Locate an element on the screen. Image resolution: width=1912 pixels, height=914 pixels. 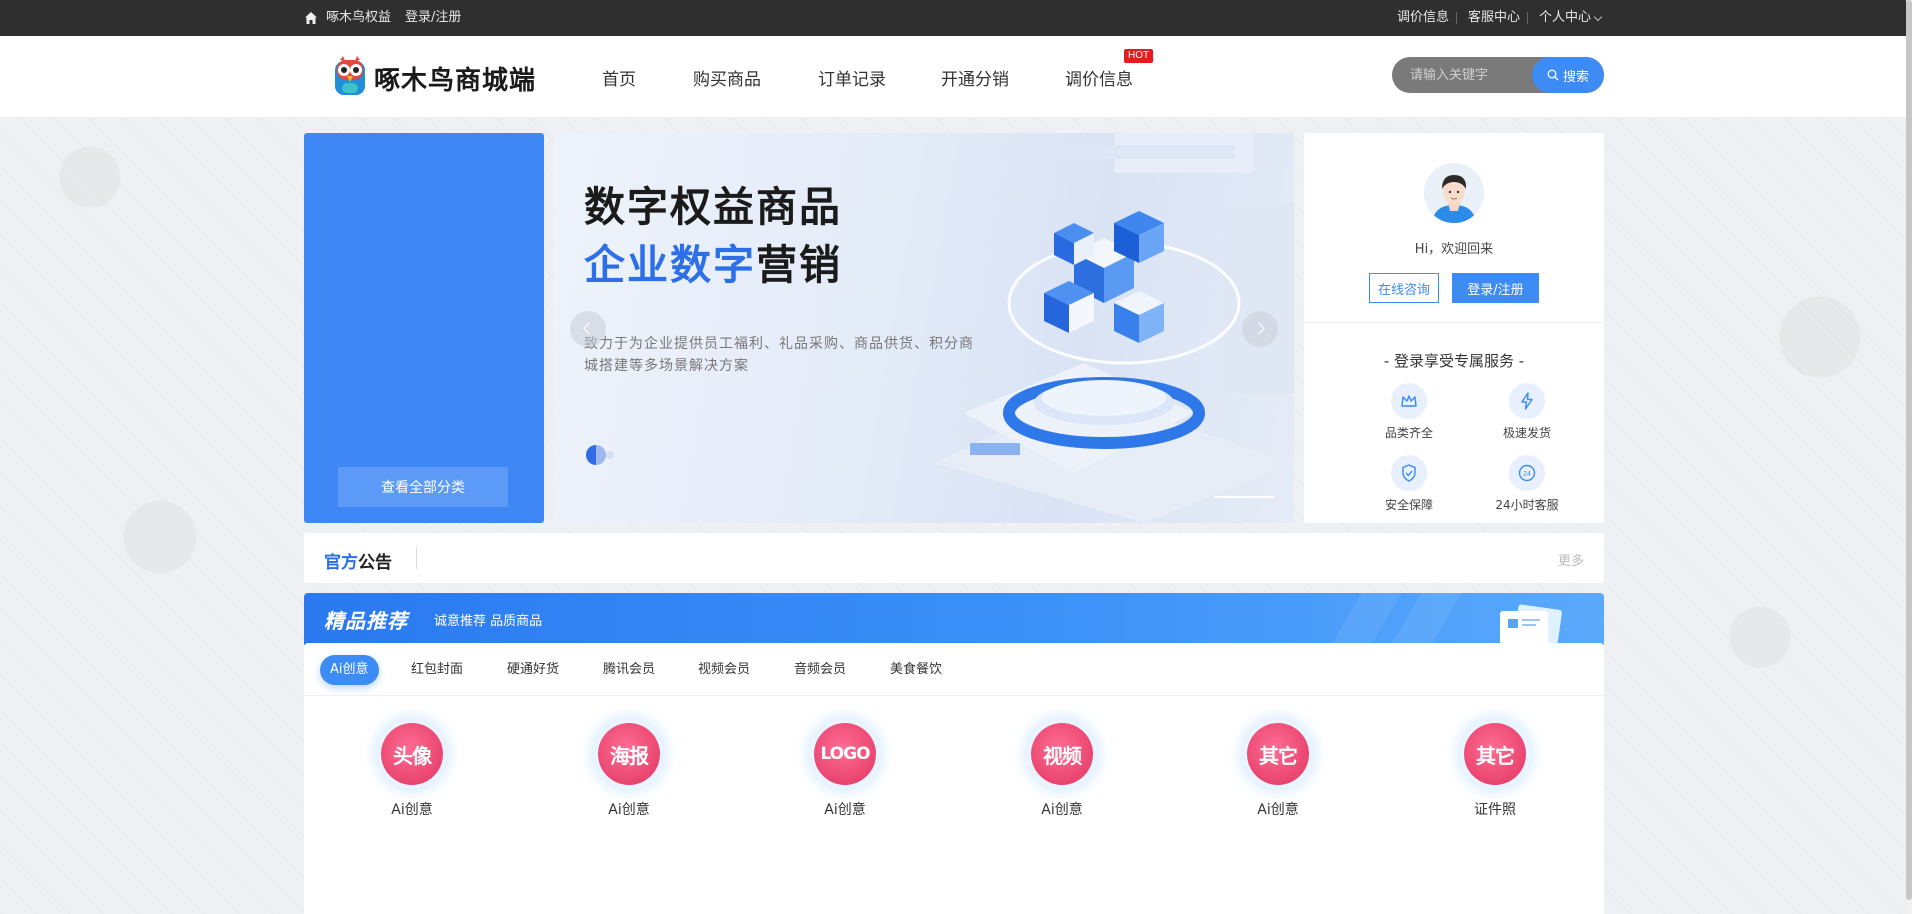
service-label: 安全保障 is located at coordinates (1408, 505).